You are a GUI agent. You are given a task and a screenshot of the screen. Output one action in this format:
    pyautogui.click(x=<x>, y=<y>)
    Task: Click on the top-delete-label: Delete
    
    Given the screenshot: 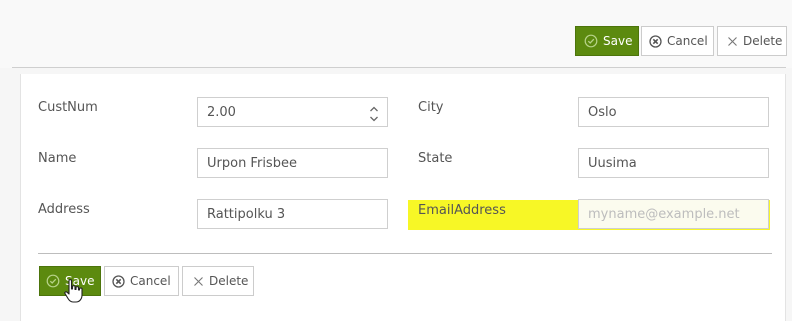 What is the action you would take?
    pyautogui.click(x=763, y=41)
    